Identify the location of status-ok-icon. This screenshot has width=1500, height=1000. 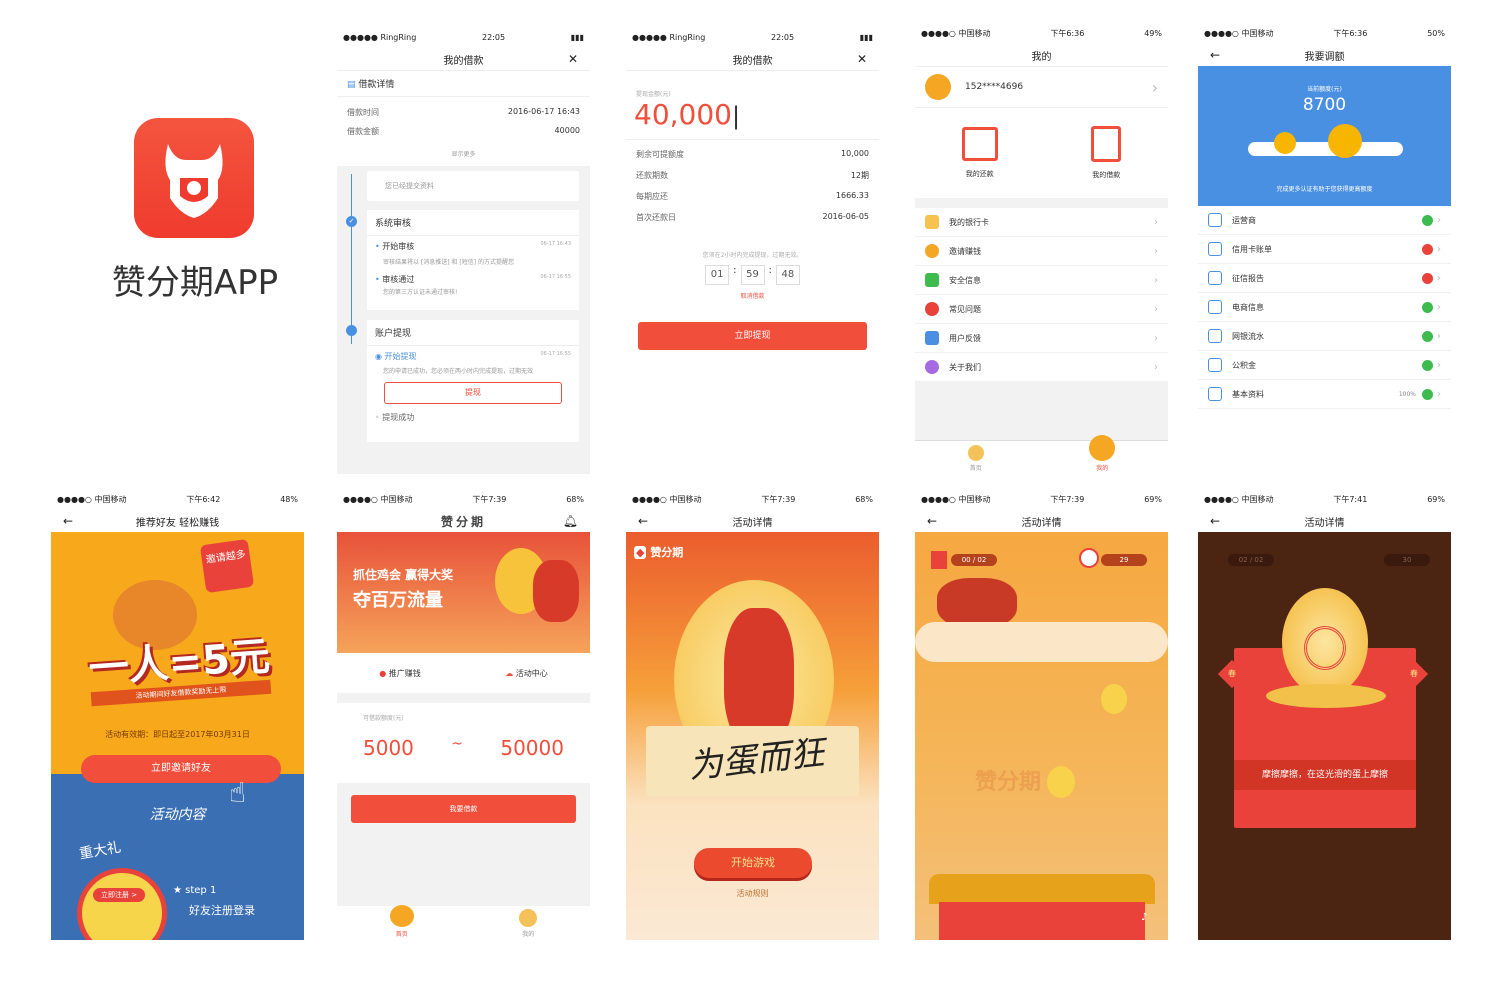
(1427, 365).